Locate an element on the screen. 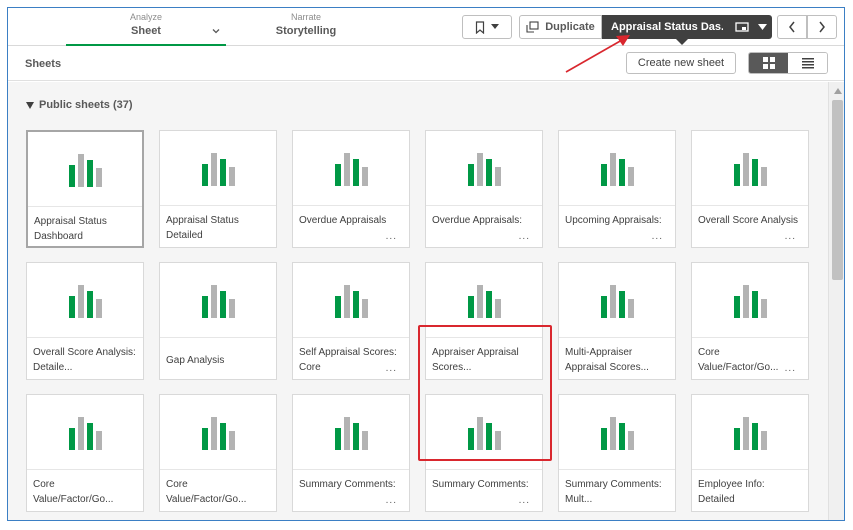 This screenshot has height=530, width=853. grid-view-button is located at coordinates (768, 63).